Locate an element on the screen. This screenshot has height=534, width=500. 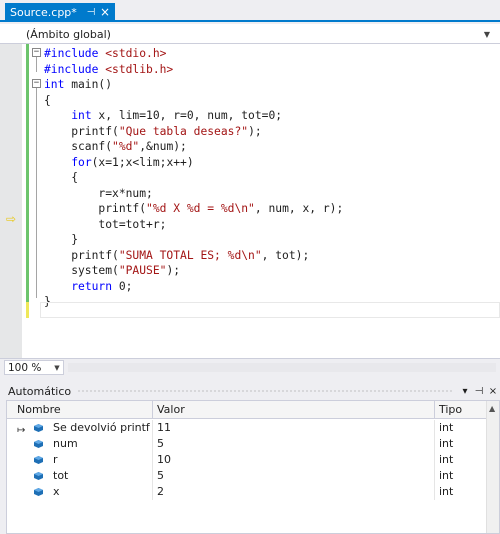
variable-name: r is located at coordinates (55, 459).